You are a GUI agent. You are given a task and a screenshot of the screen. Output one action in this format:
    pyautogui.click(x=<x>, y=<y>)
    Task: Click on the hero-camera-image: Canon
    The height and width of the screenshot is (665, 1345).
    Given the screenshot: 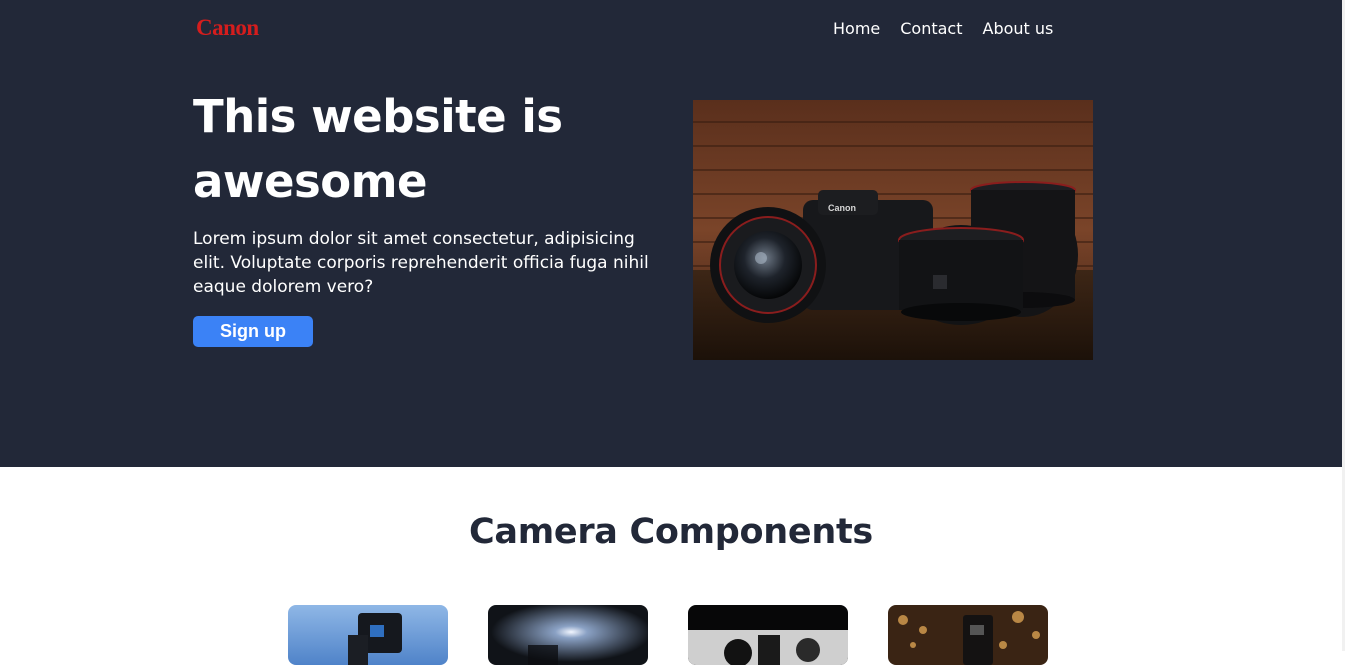 What is the action you would take?
    pyautogui.click(x=893, y=230)
    